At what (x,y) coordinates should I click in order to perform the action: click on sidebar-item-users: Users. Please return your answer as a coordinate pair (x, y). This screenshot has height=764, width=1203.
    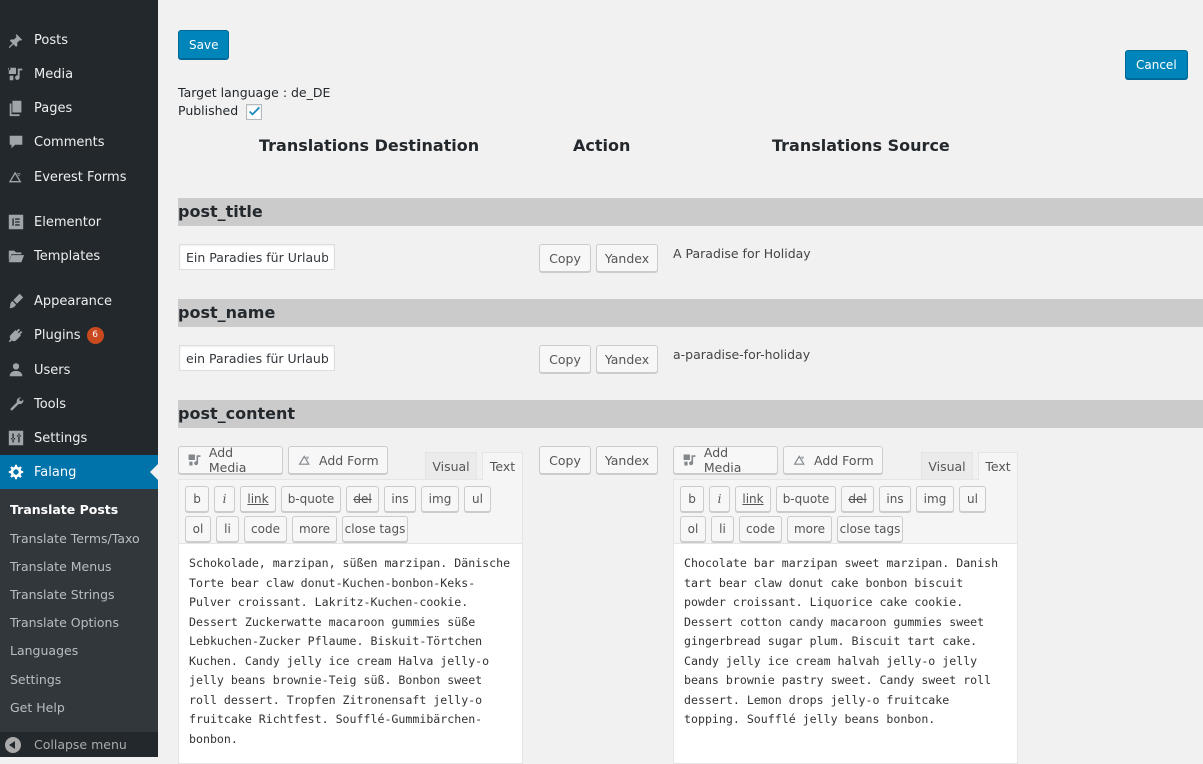
    Looking at the image, I should click on (79, 370).